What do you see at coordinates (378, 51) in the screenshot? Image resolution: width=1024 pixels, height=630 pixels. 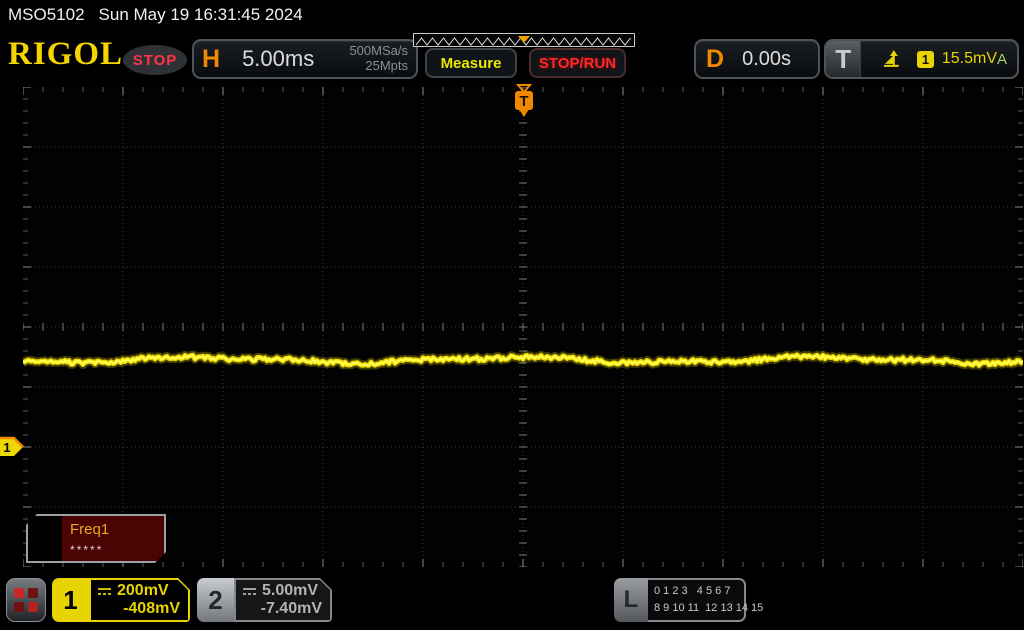 I see `sample-rate: 500MSa/s` at bounding box center [378, 51].